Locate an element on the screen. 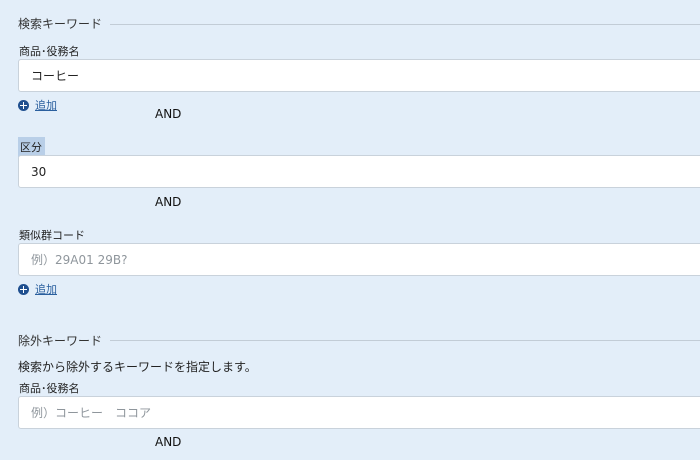 Image resolution: width=700 pixels, height=460 pixels. product-service-add-link: 追加 is located at coordinates (37, 105).